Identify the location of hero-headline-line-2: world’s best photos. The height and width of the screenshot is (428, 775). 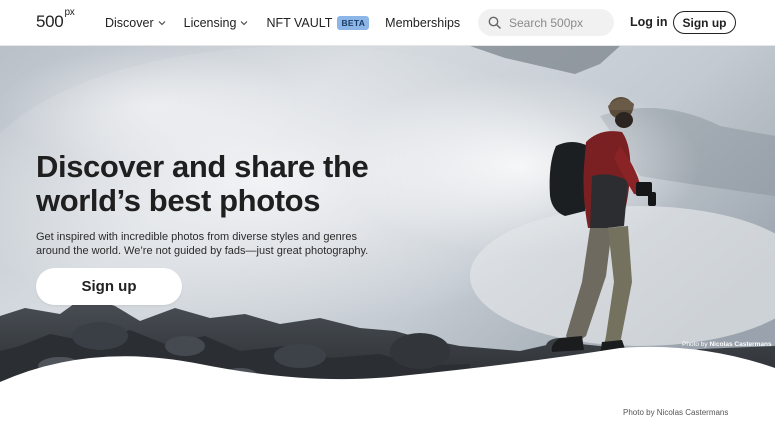
(178, 200).